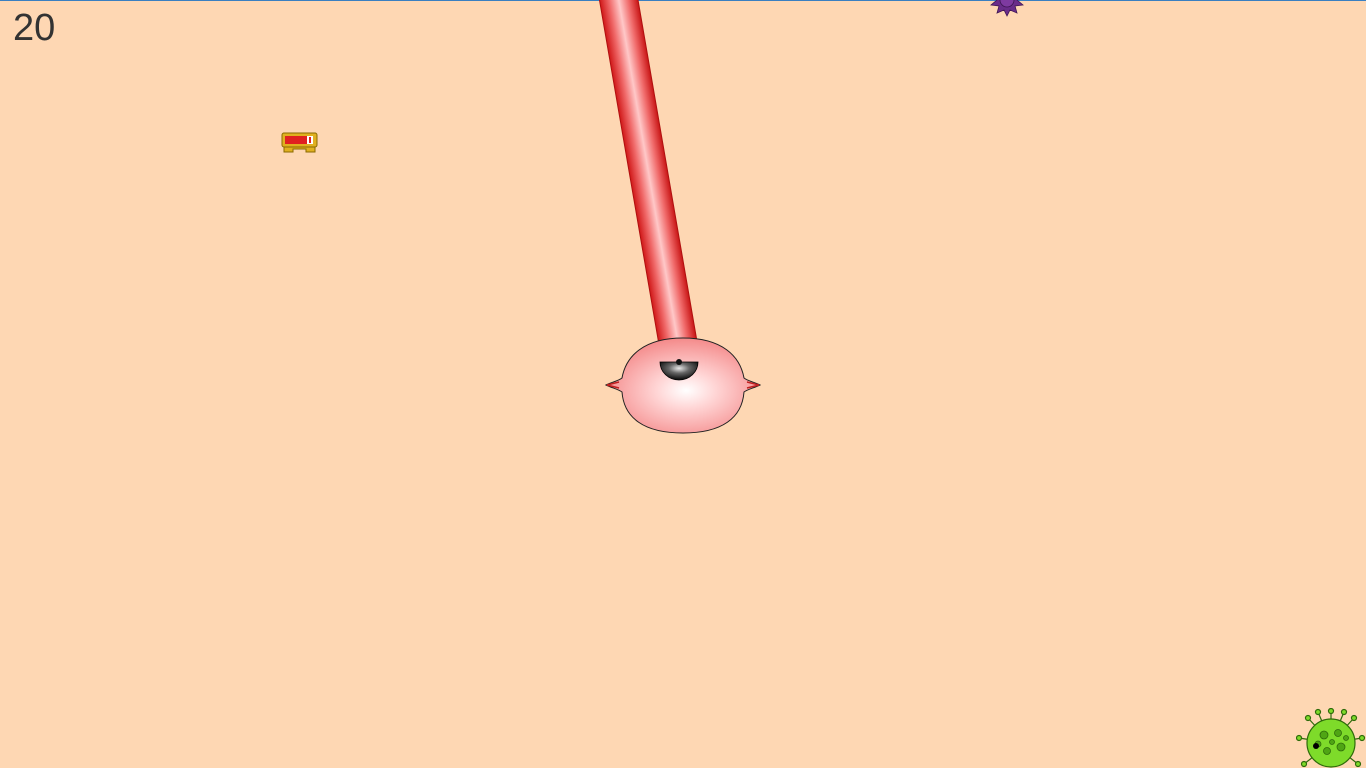 The image size is (1366, 768). I want to click on nozzle-icon, so click(679, 363).